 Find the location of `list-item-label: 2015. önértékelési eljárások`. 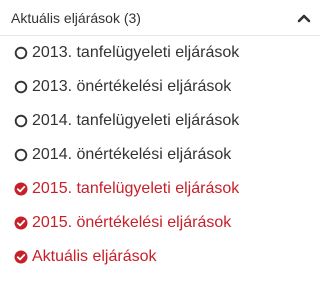

list-item-label: 2015. önértékelési eljárások is located at coordinates (132, 222).